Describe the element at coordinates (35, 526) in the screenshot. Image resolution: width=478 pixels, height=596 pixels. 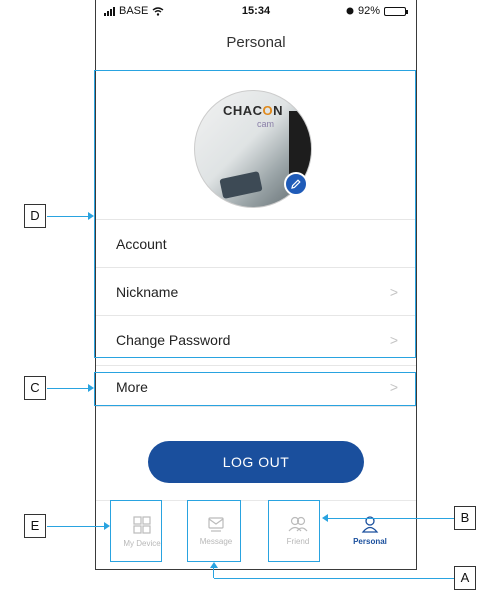
I see `callout-e: E` at that location.